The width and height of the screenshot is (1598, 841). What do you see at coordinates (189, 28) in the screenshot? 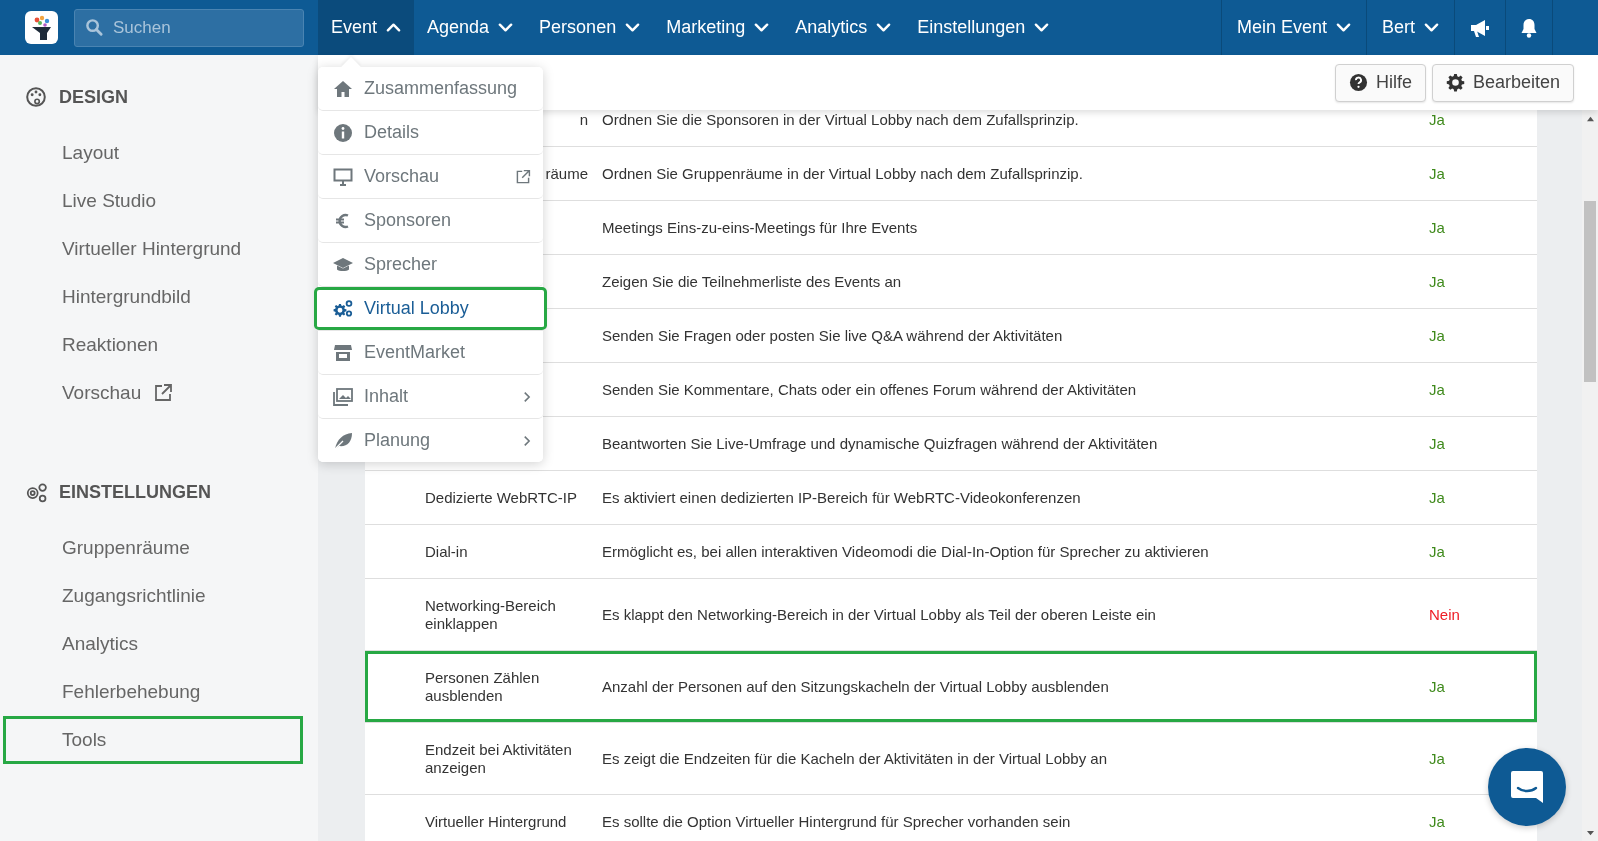
I see `search-field: Suchen` at bounding box center [189, 28].